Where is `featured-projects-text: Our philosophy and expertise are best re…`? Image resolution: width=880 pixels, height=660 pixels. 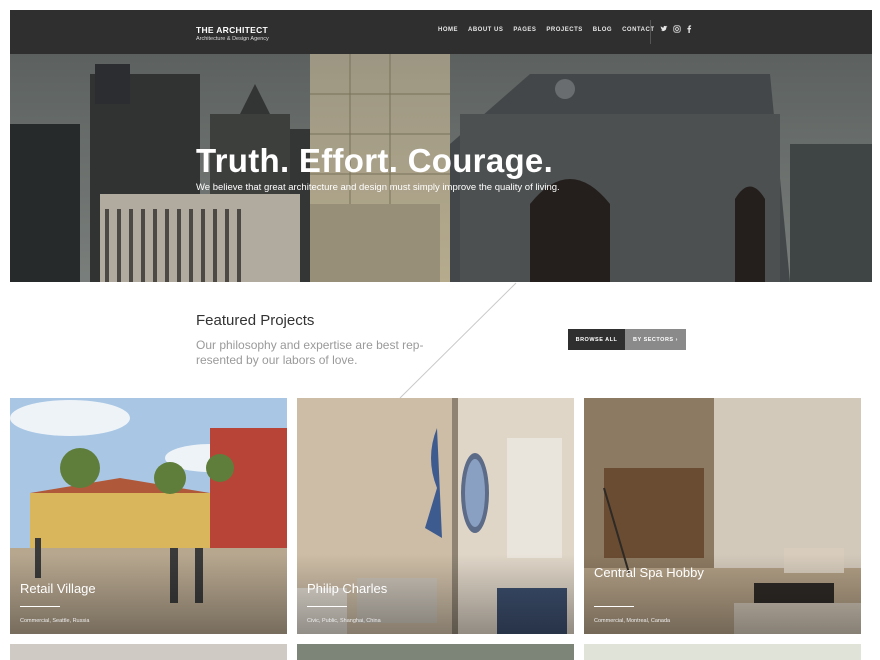 featured-projects-text: Our philosophy and expertise are best re… is located at coordinates (310, 352).